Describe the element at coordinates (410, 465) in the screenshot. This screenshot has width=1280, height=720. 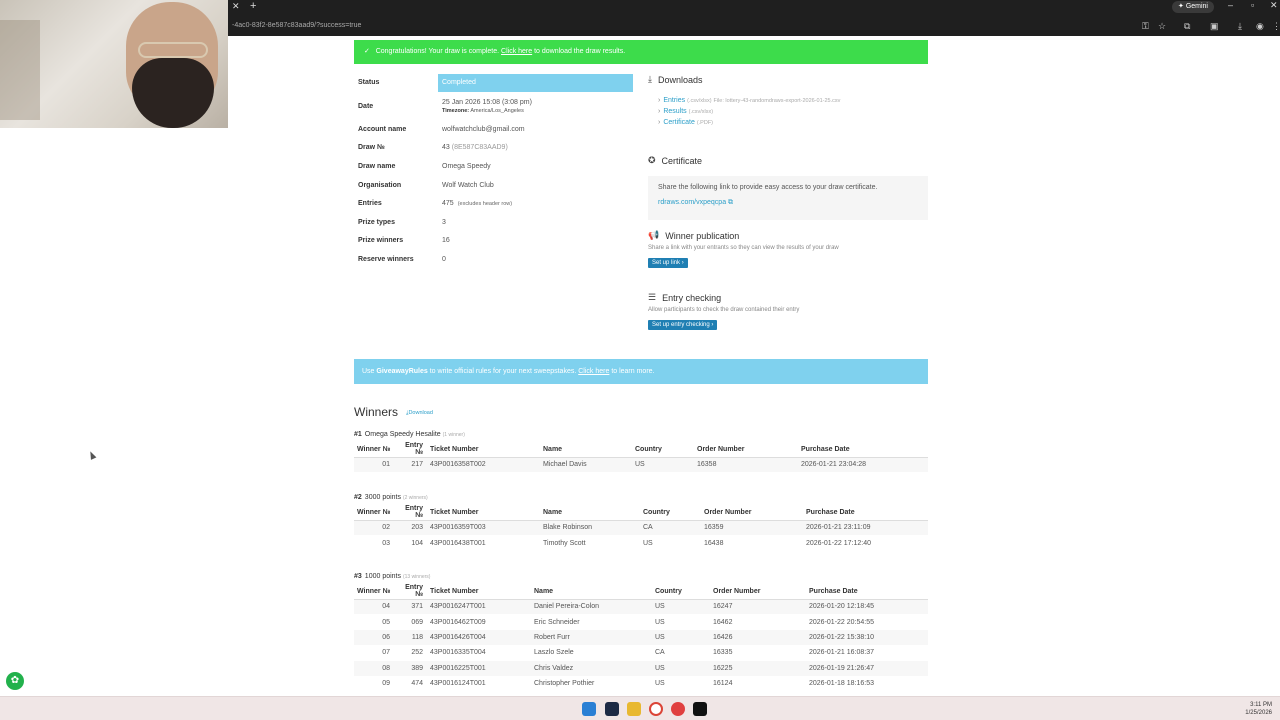
I see `table-cell: 217` at that location.